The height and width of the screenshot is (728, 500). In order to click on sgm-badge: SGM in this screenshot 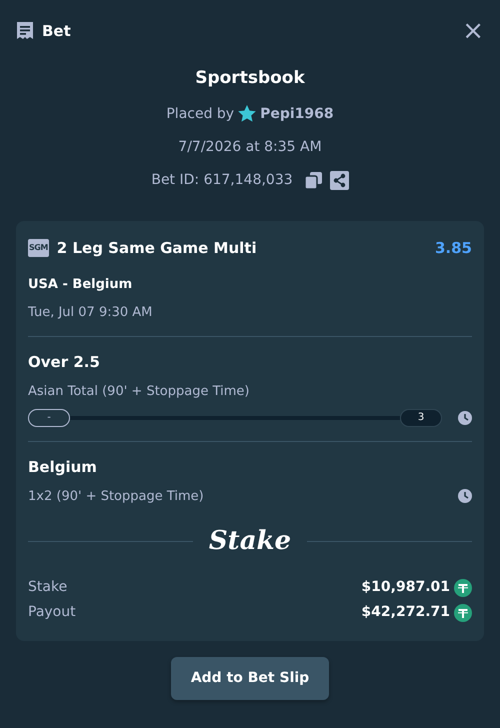, I will do `click(38, 247)`.